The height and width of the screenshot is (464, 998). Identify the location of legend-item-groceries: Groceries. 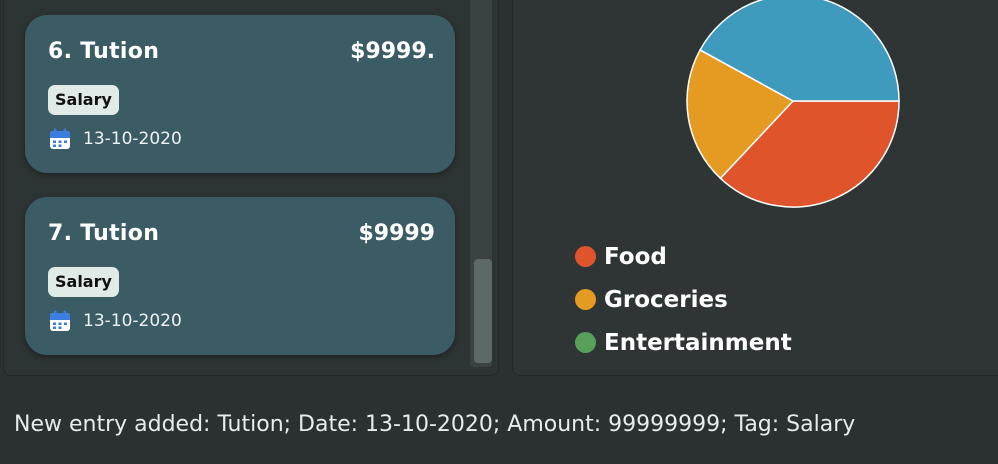
(683, 299).